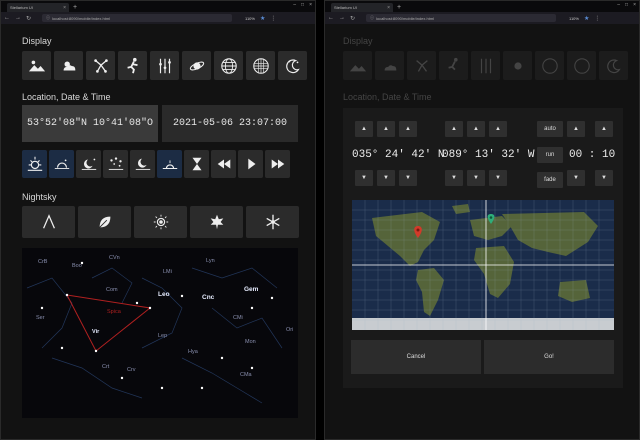  Describe the element at coordinates (90, 123) in the screenshot. I see `location-display: 53°52'08"N 10°41'08"O` at that location.